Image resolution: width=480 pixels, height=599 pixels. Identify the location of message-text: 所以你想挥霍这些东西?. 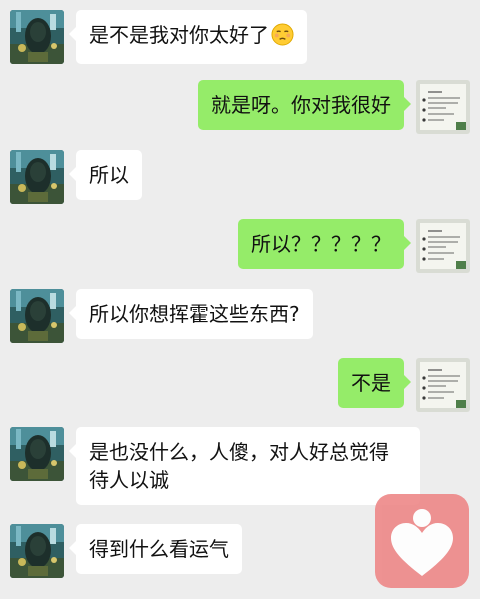
(194, 314).